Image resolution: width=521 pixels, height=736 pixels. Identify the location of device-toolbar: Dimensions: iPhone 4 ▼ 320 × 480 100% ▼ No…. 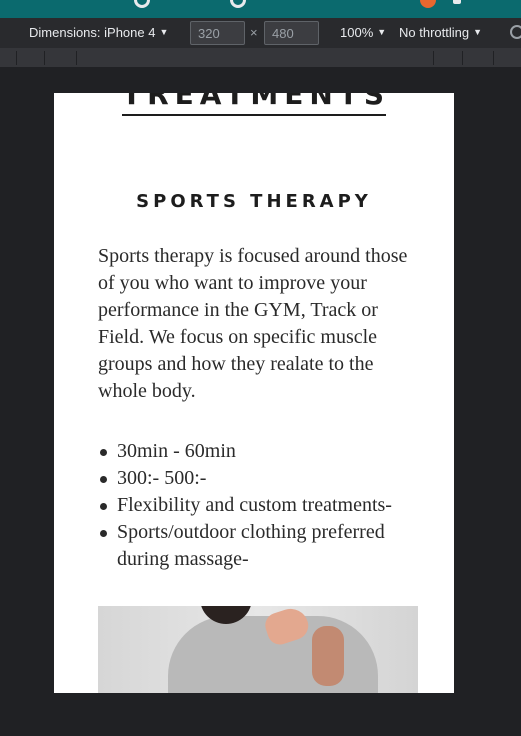
(260, 33).